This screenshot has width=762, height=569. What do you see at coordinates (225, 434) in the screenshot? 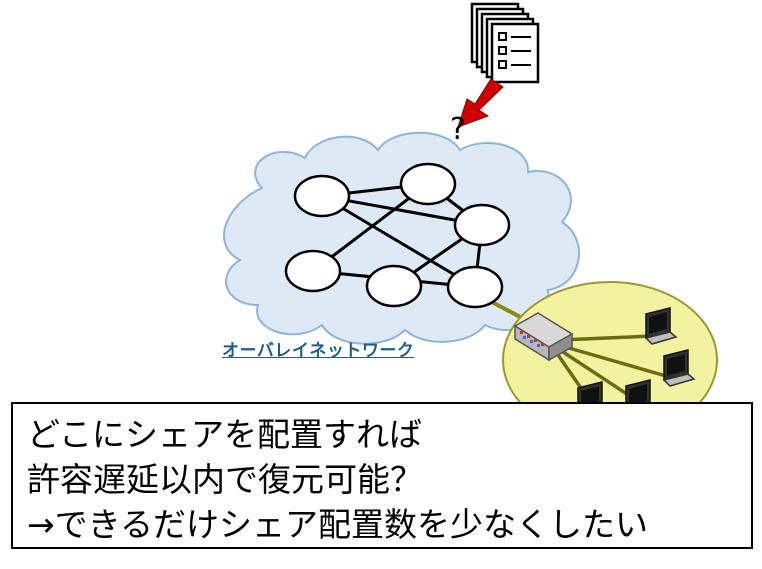
I see `text-line-1: どこにシェアを配置すれば` at bounding box center [225, 434].